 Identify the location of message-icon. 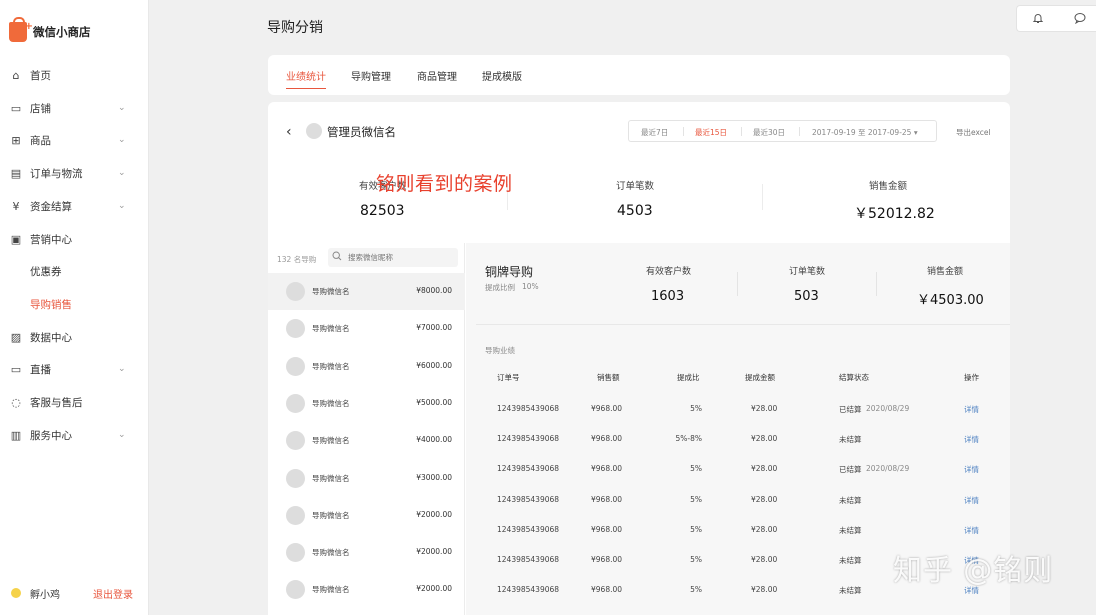
(1080, 19).